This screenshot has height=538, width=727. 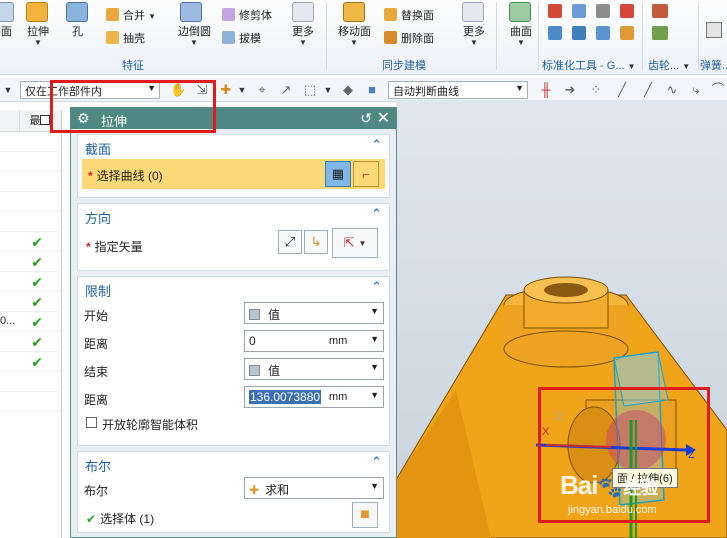 I want to click on direction-group-header: 方向 ⌃, so click(x=233, y=215).